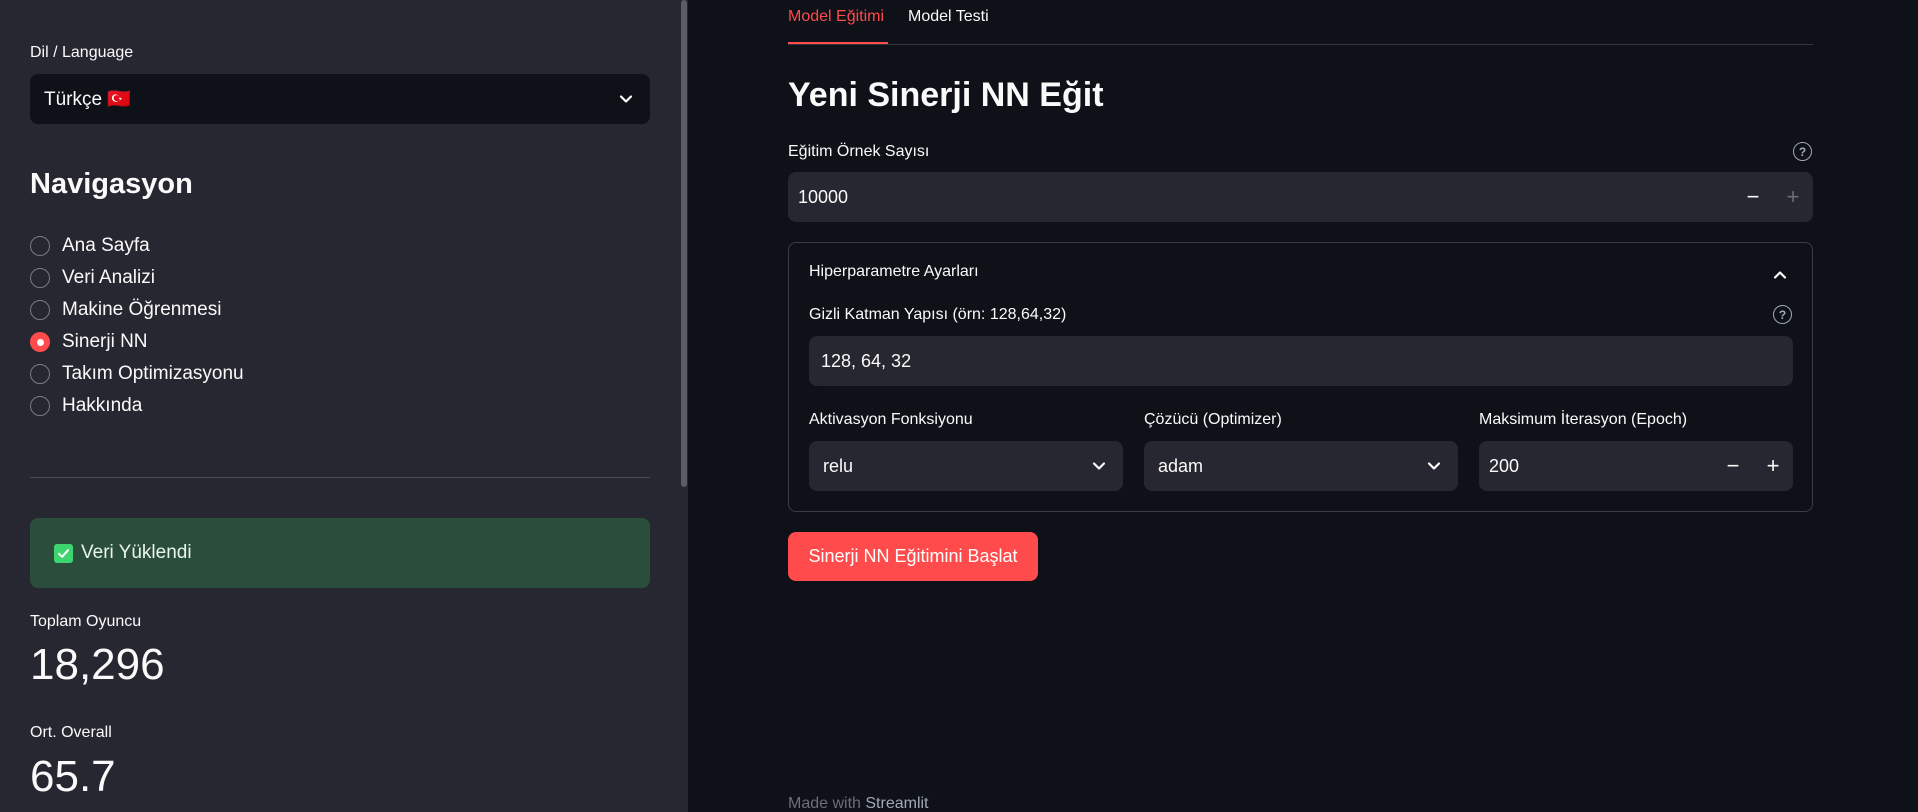 Image resolution: width=1918 pixels, height=812 pixels. What do you see at coordinates (97, 664) in the screenshot?
I see `metric-total-players-value: 18,296` at bounding box center [97, 664].